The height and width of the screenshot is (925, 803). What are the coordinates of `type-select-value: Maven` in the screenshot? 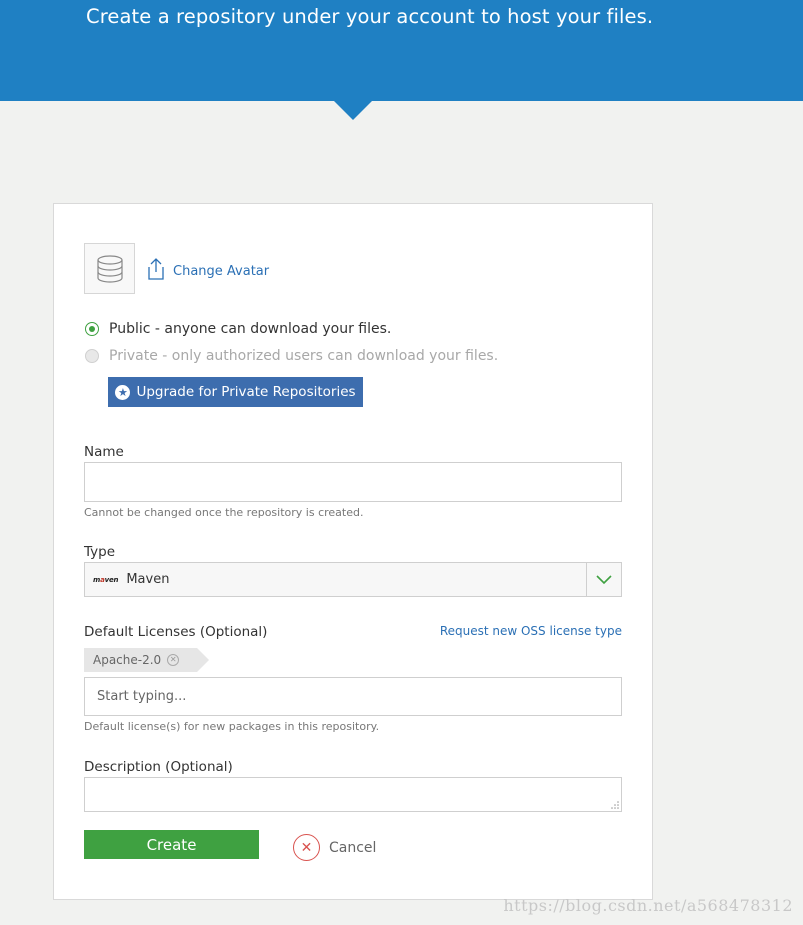 It's located at (148, 579).